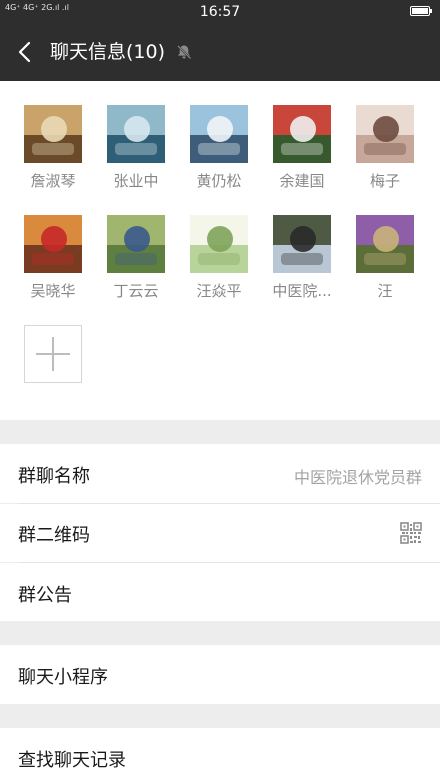  Describe the element at coordinates (220, 592) in the screenshot. I see `group-notice-row: 群公告` at that location.